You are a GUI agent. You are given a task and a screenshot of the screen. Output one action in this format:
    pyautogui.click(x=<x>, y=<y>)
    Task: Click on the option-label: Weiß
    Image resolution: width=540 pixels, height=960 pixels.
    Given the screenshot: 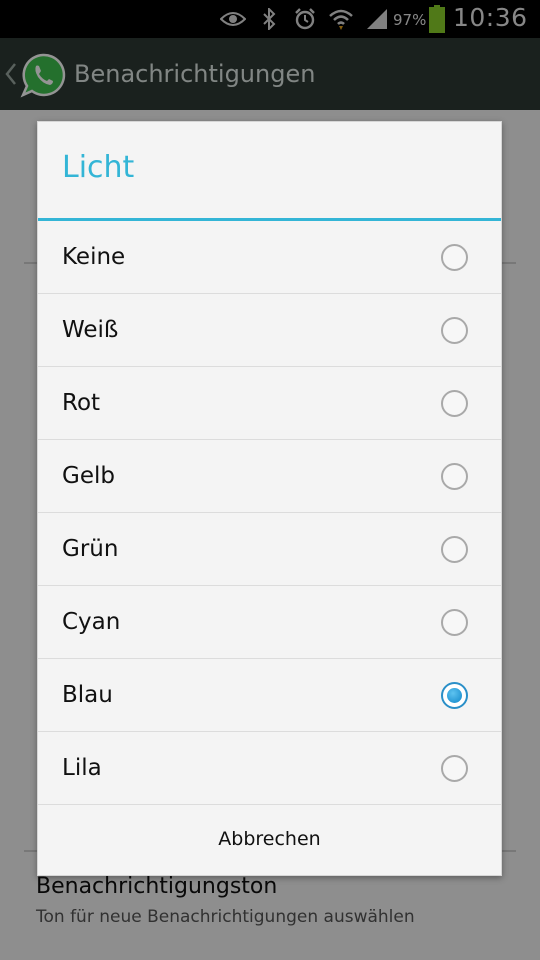 What is the action you would take?
    pyautogui.click(x=90, y=330)
    